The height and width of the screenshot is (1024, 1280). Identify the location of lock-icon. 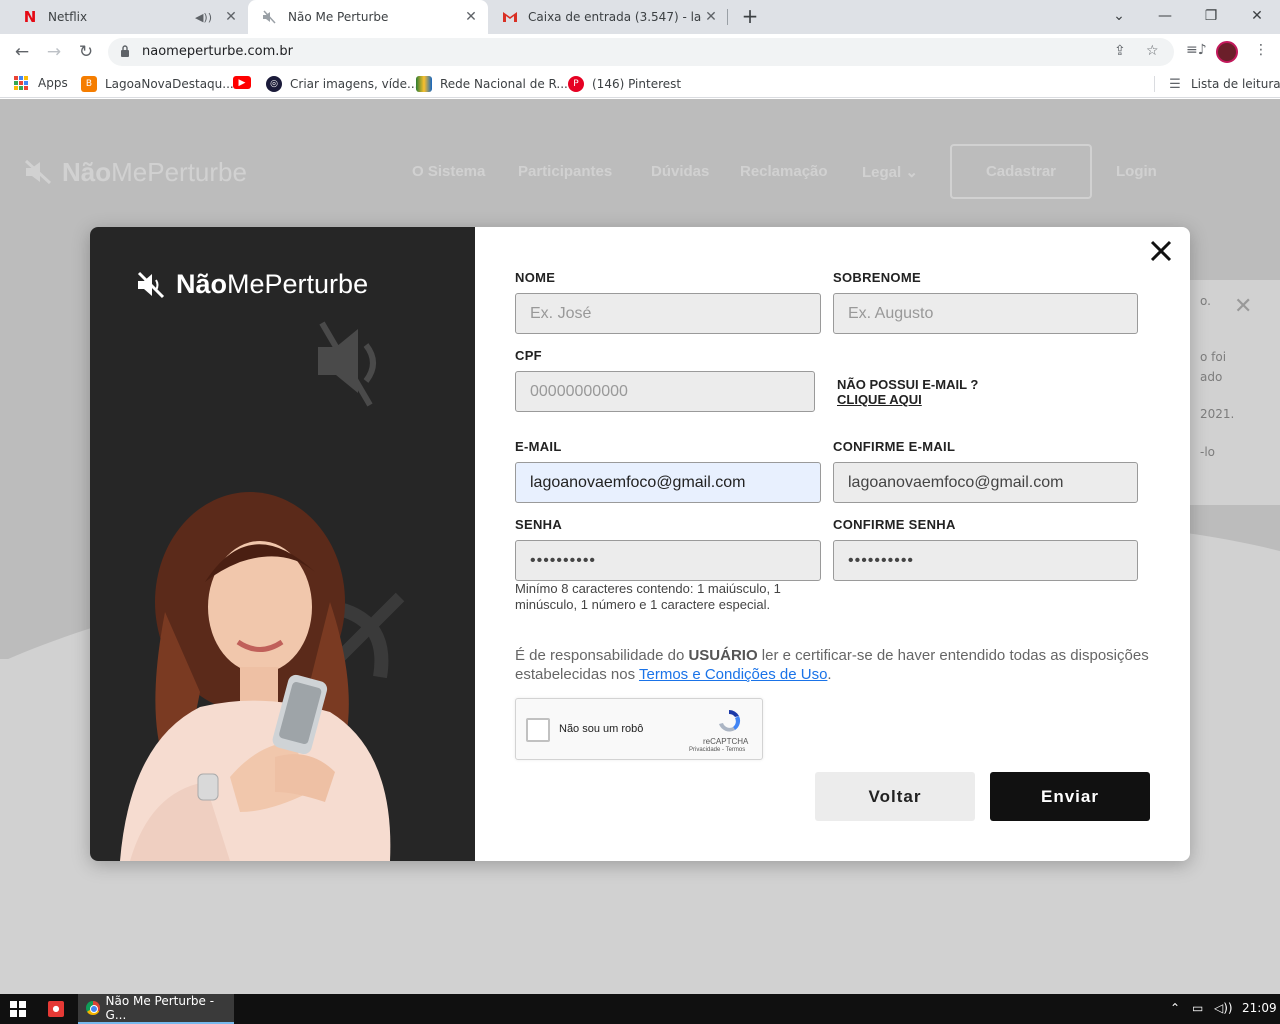
(125, 51).